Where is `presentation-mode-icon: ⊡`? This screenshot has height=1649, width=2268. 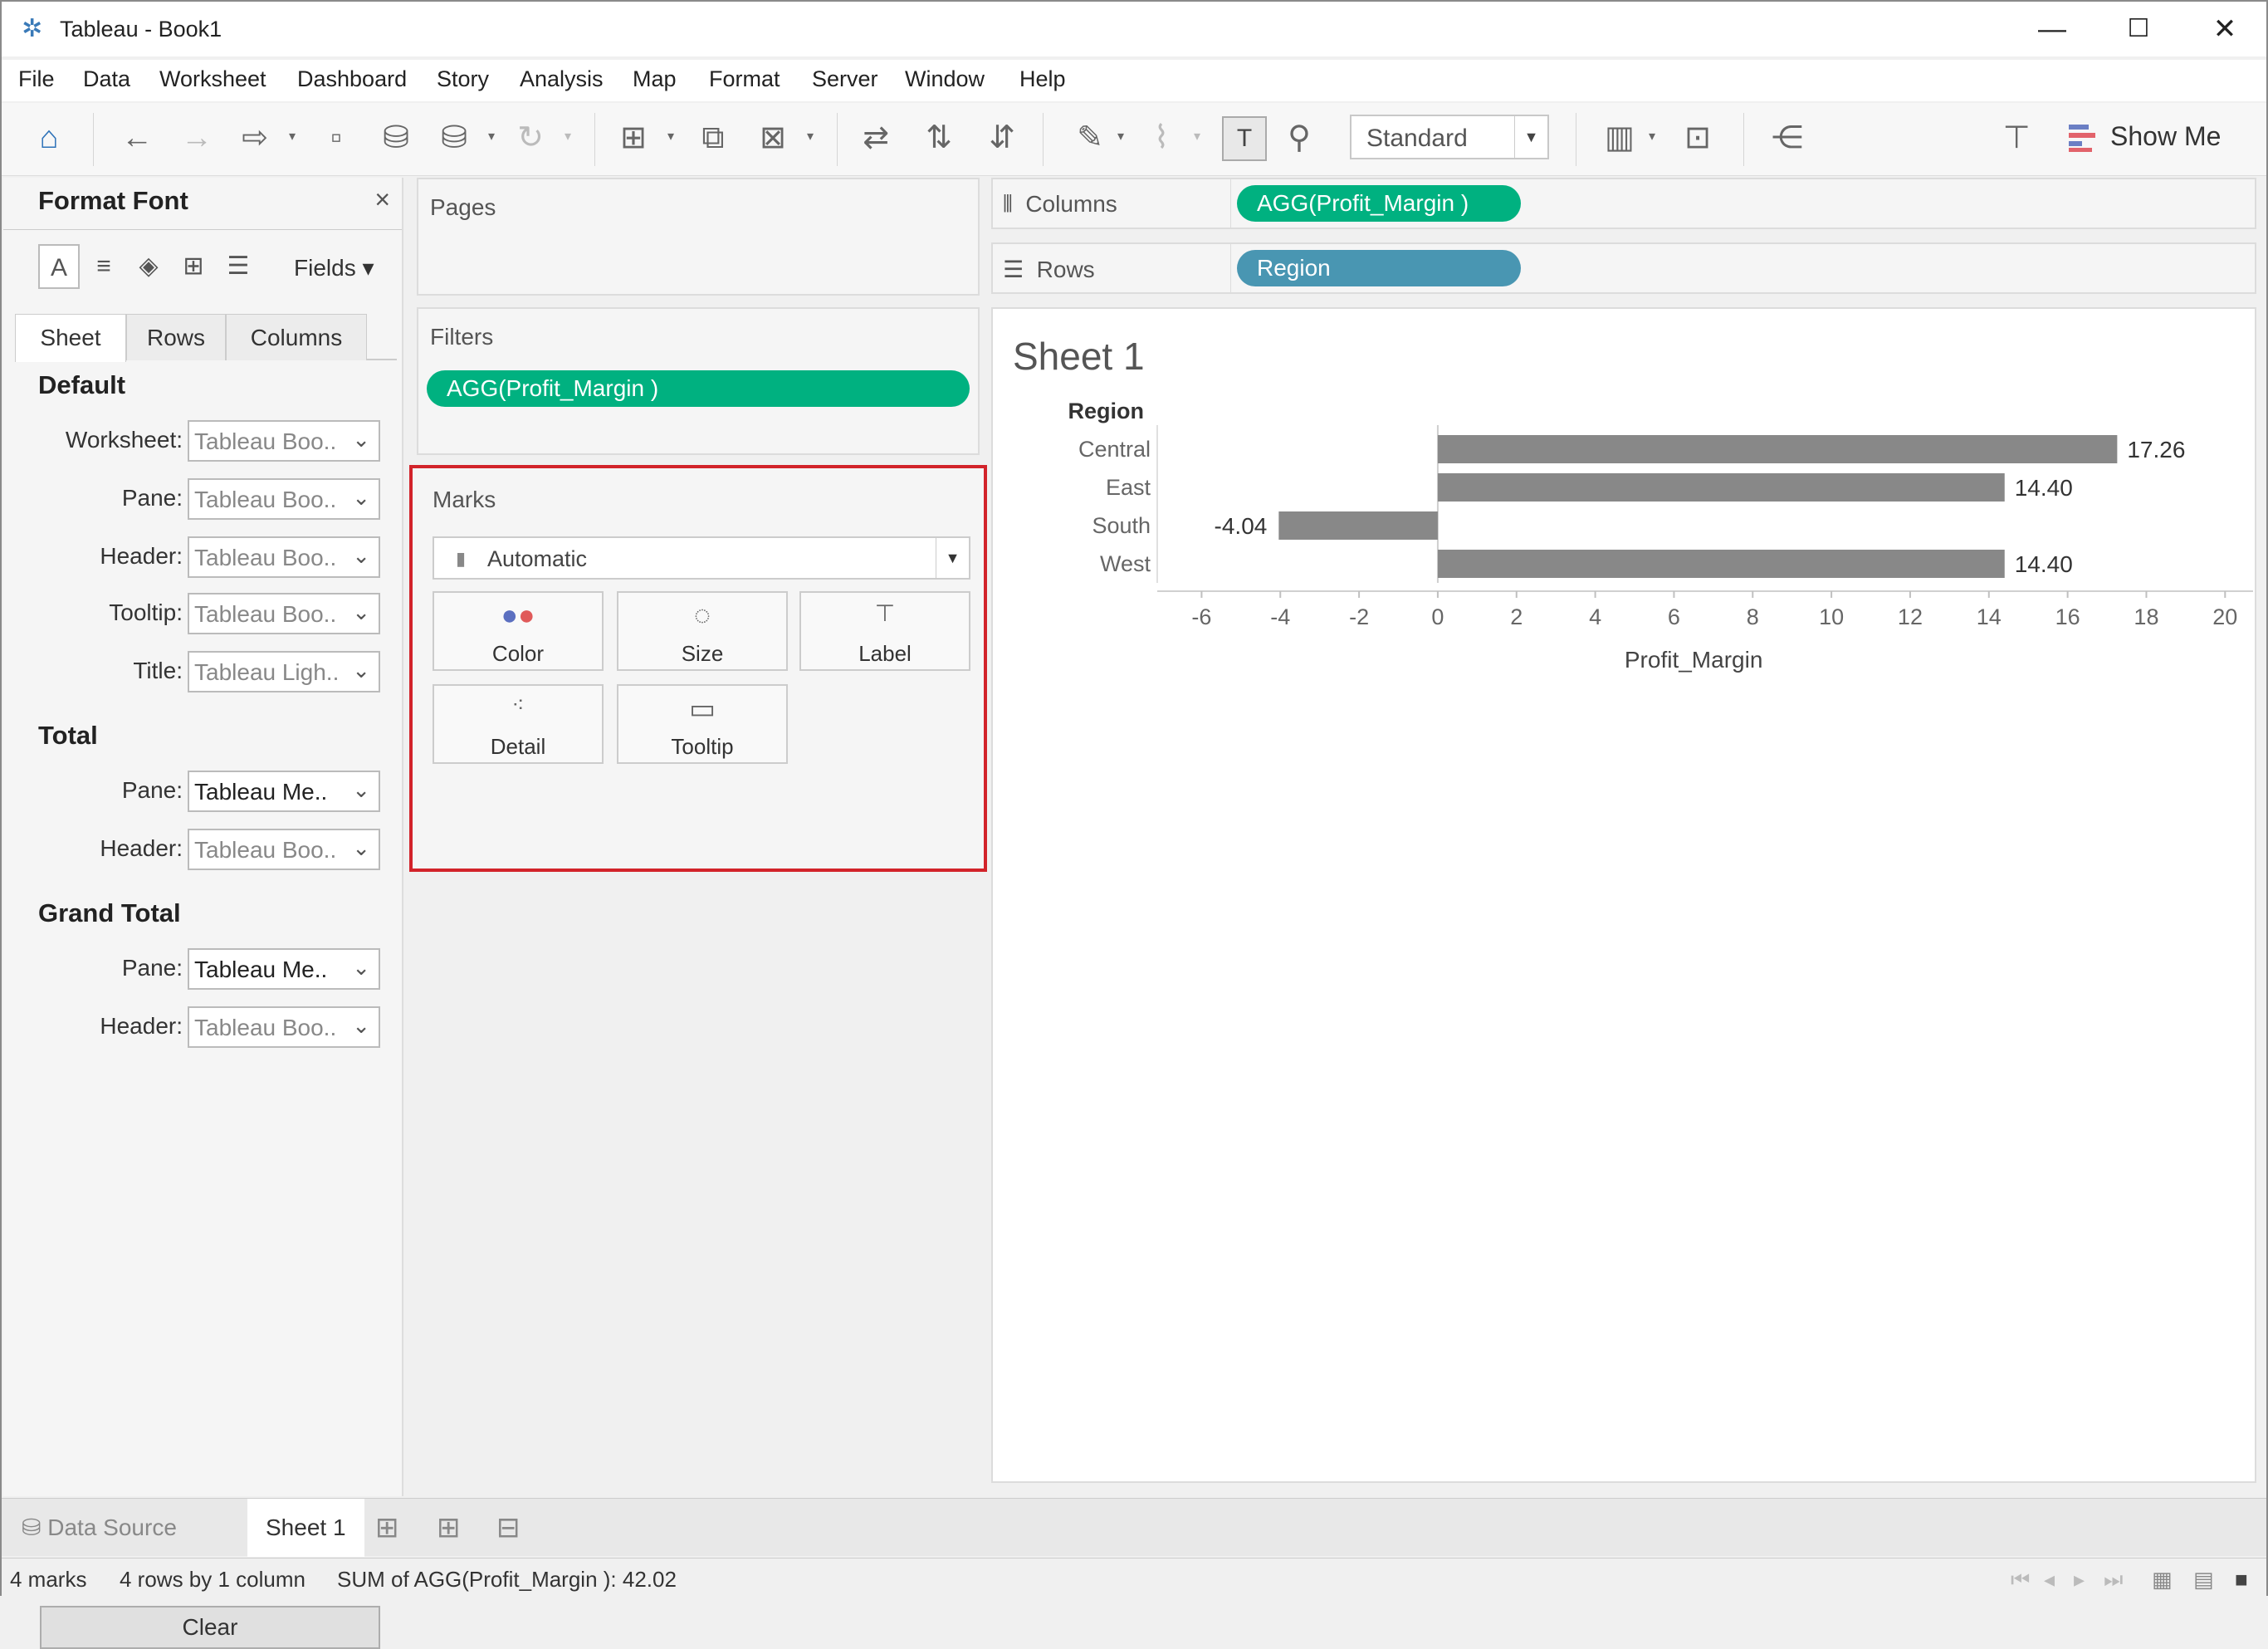 presentation-mode-icon: ⊡ is located at coordinates (1697, 138).